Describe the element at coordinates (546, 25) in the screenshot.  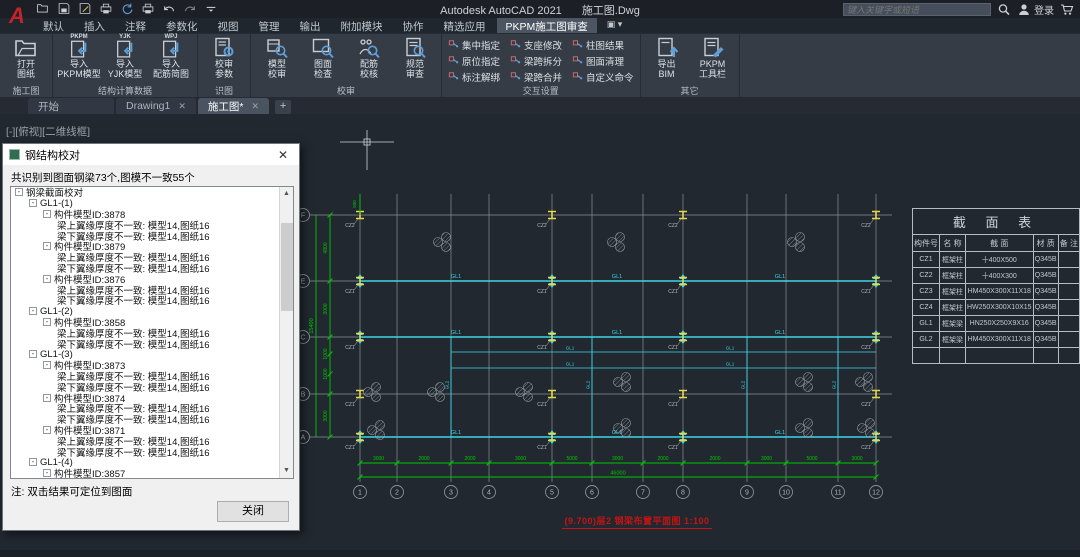
I see `ribbon-tab-PKPM施工图审查: PKPM施工图审查` at that location.